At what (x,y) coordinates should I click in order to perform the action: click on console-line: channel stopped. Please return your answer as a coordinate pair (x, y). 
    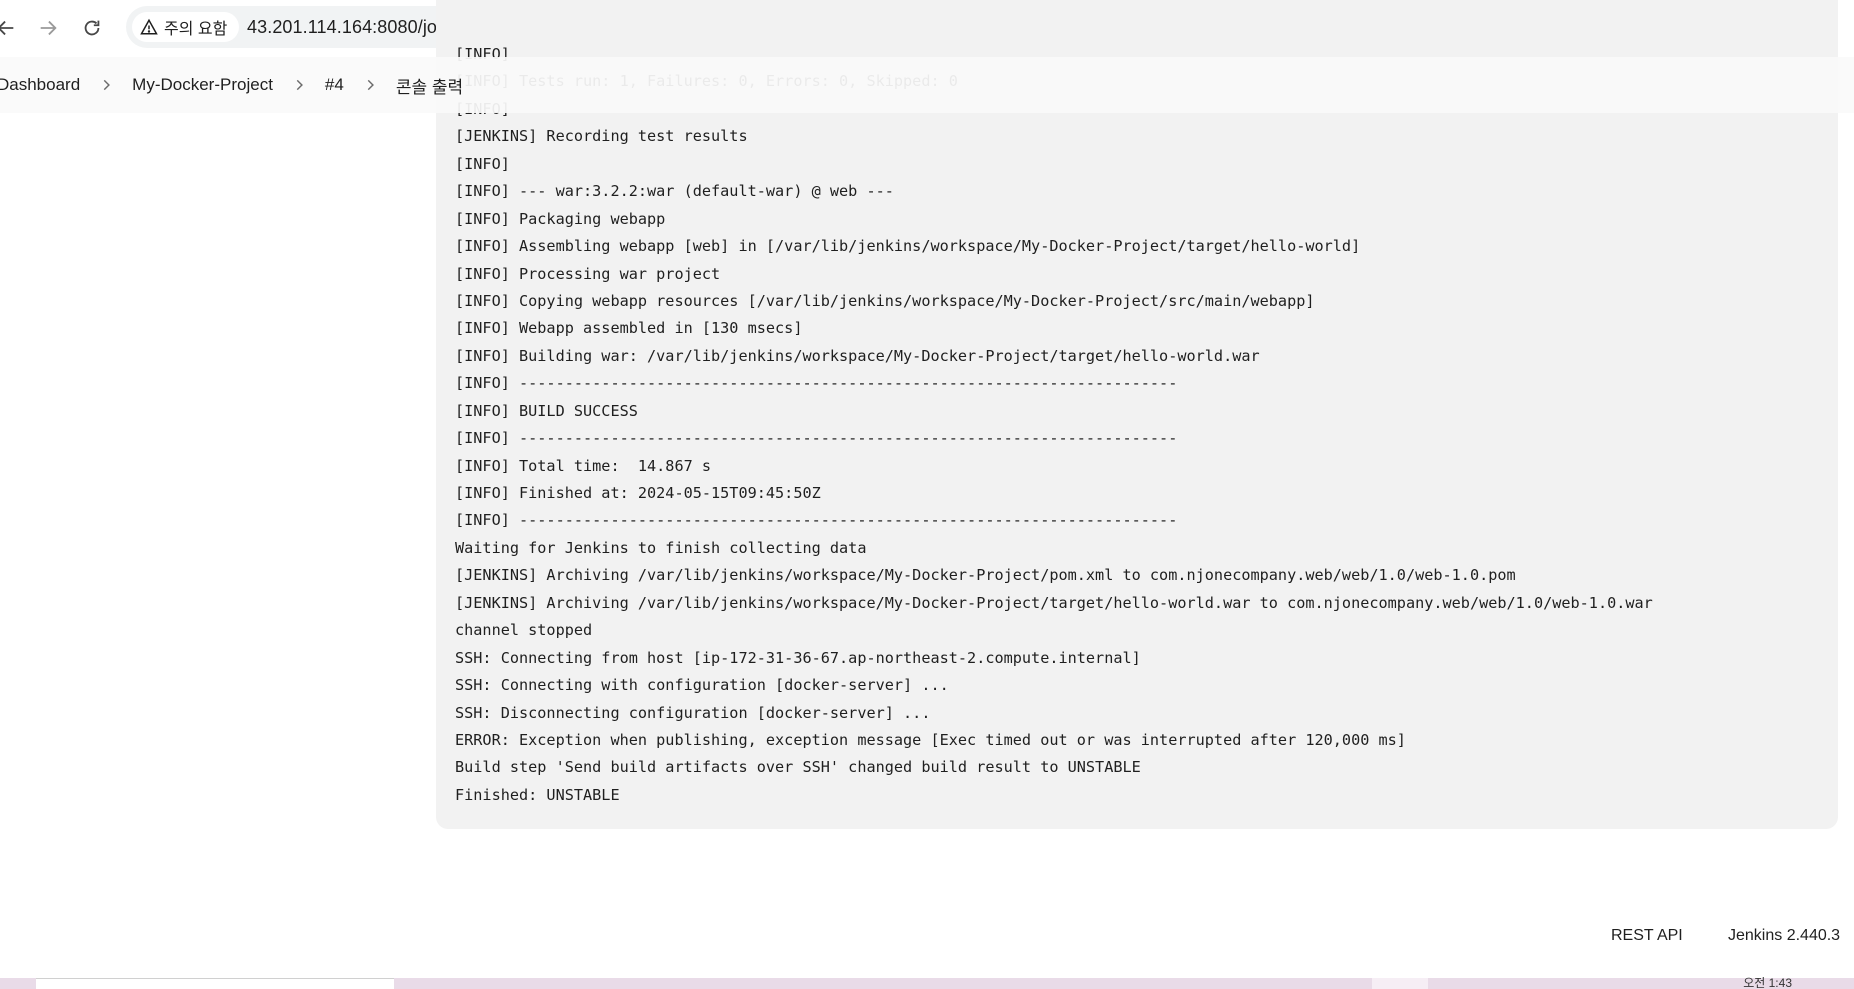
    Looking at the image, I should click on (524, 630).